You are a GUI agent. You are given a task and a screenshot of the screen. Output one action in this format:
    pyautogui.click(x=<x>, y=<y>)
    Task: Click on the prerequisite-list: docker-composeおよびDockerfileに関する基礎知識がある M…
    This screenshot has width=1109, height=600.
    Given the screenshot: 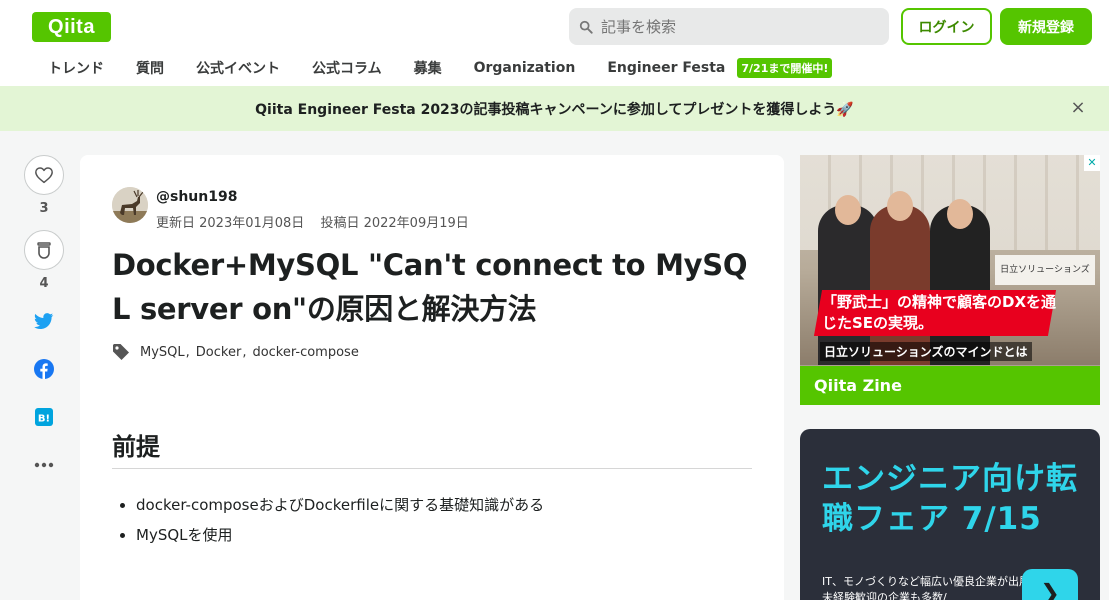 What is the action you would take?
    pyautogui.click(x=340, y=525)
    